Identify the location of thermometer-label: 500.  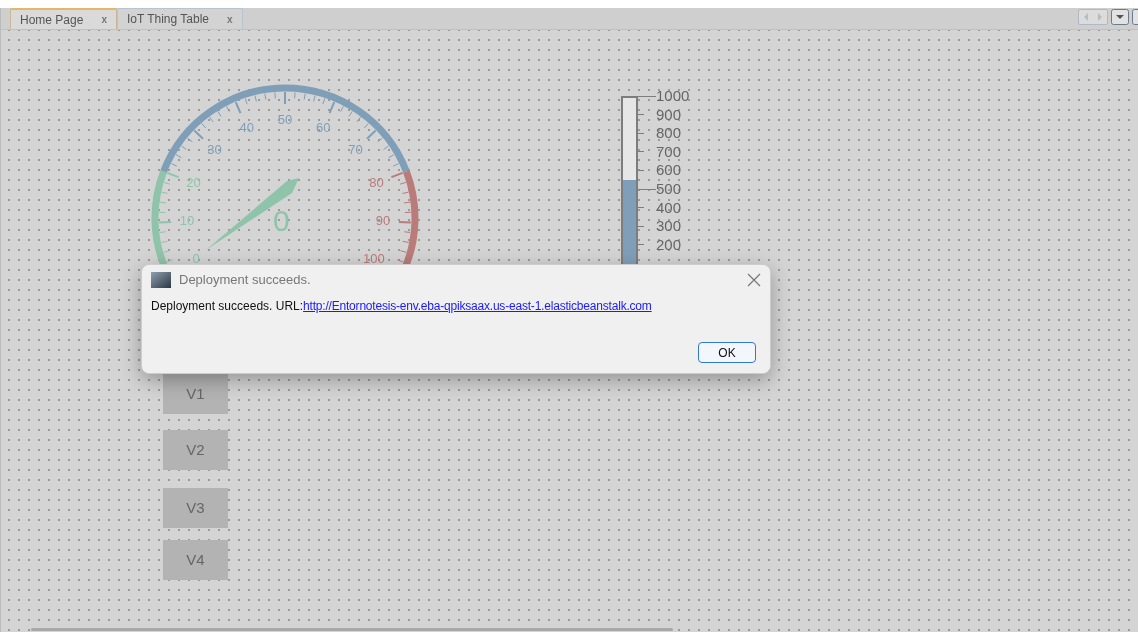
(669, 189).